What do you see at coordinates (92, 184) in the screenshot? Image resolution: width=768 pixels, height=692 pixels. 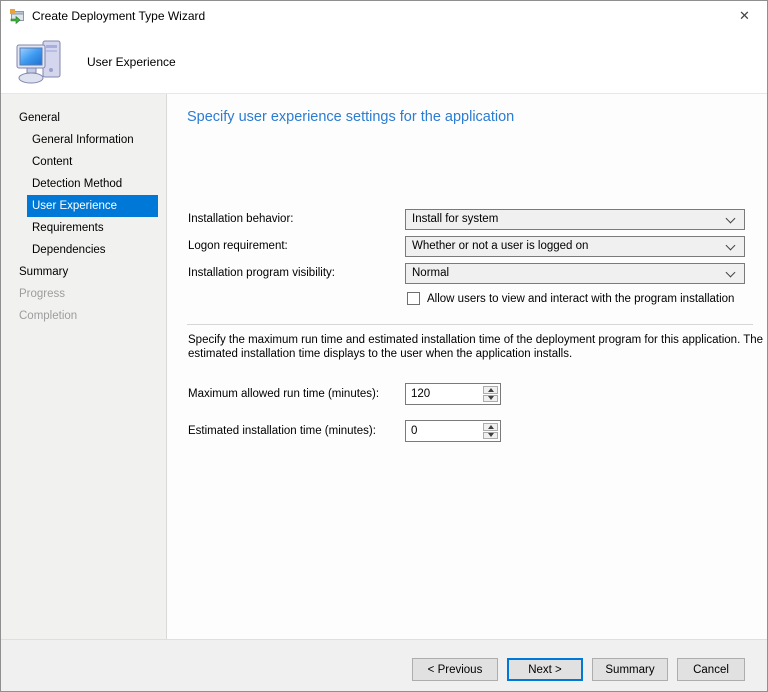 I see `sidebar-item-detection-method: Detection Method` at bounding box center [92, 184].